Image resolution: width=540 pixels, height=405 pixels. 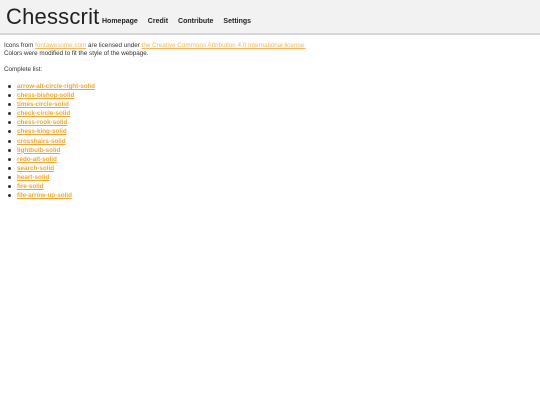 What do you see at coordinates (271, 159) in the screenshot?
I see `list-item: redo-alt-solid` at bounding box center [271, 159].